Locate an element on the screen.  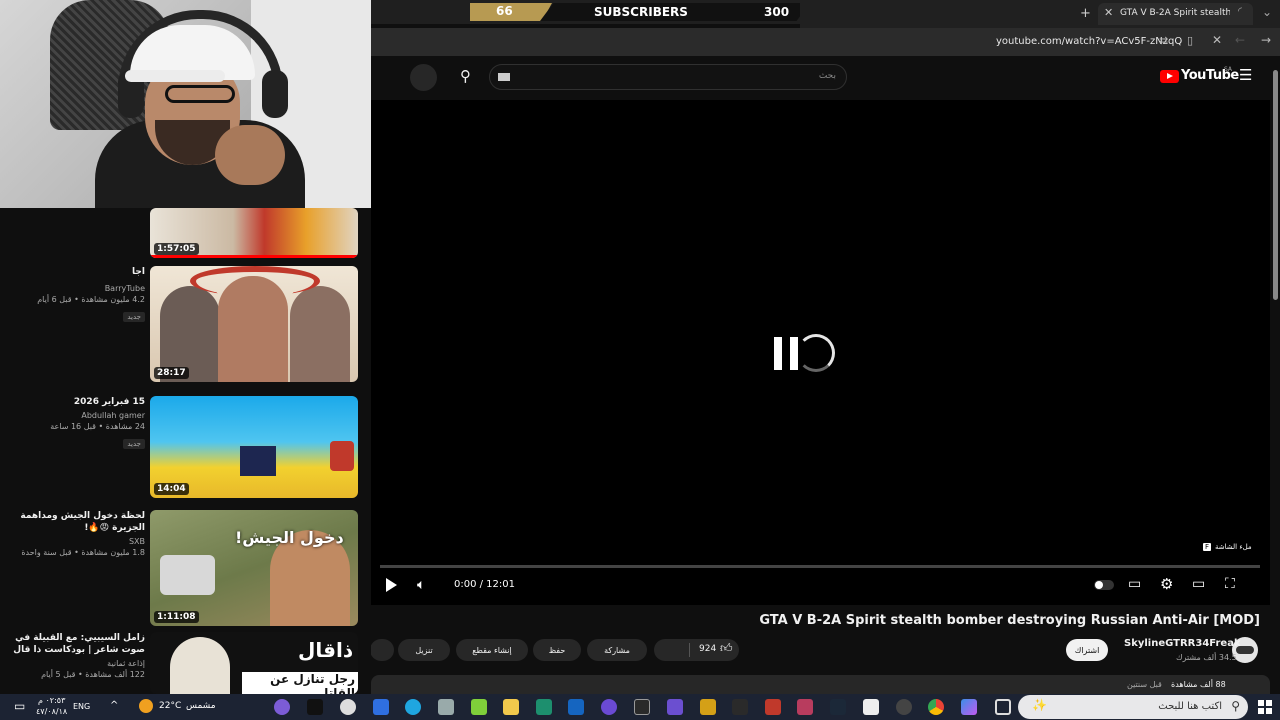
pause-icon is located at coordinates (778, 353).